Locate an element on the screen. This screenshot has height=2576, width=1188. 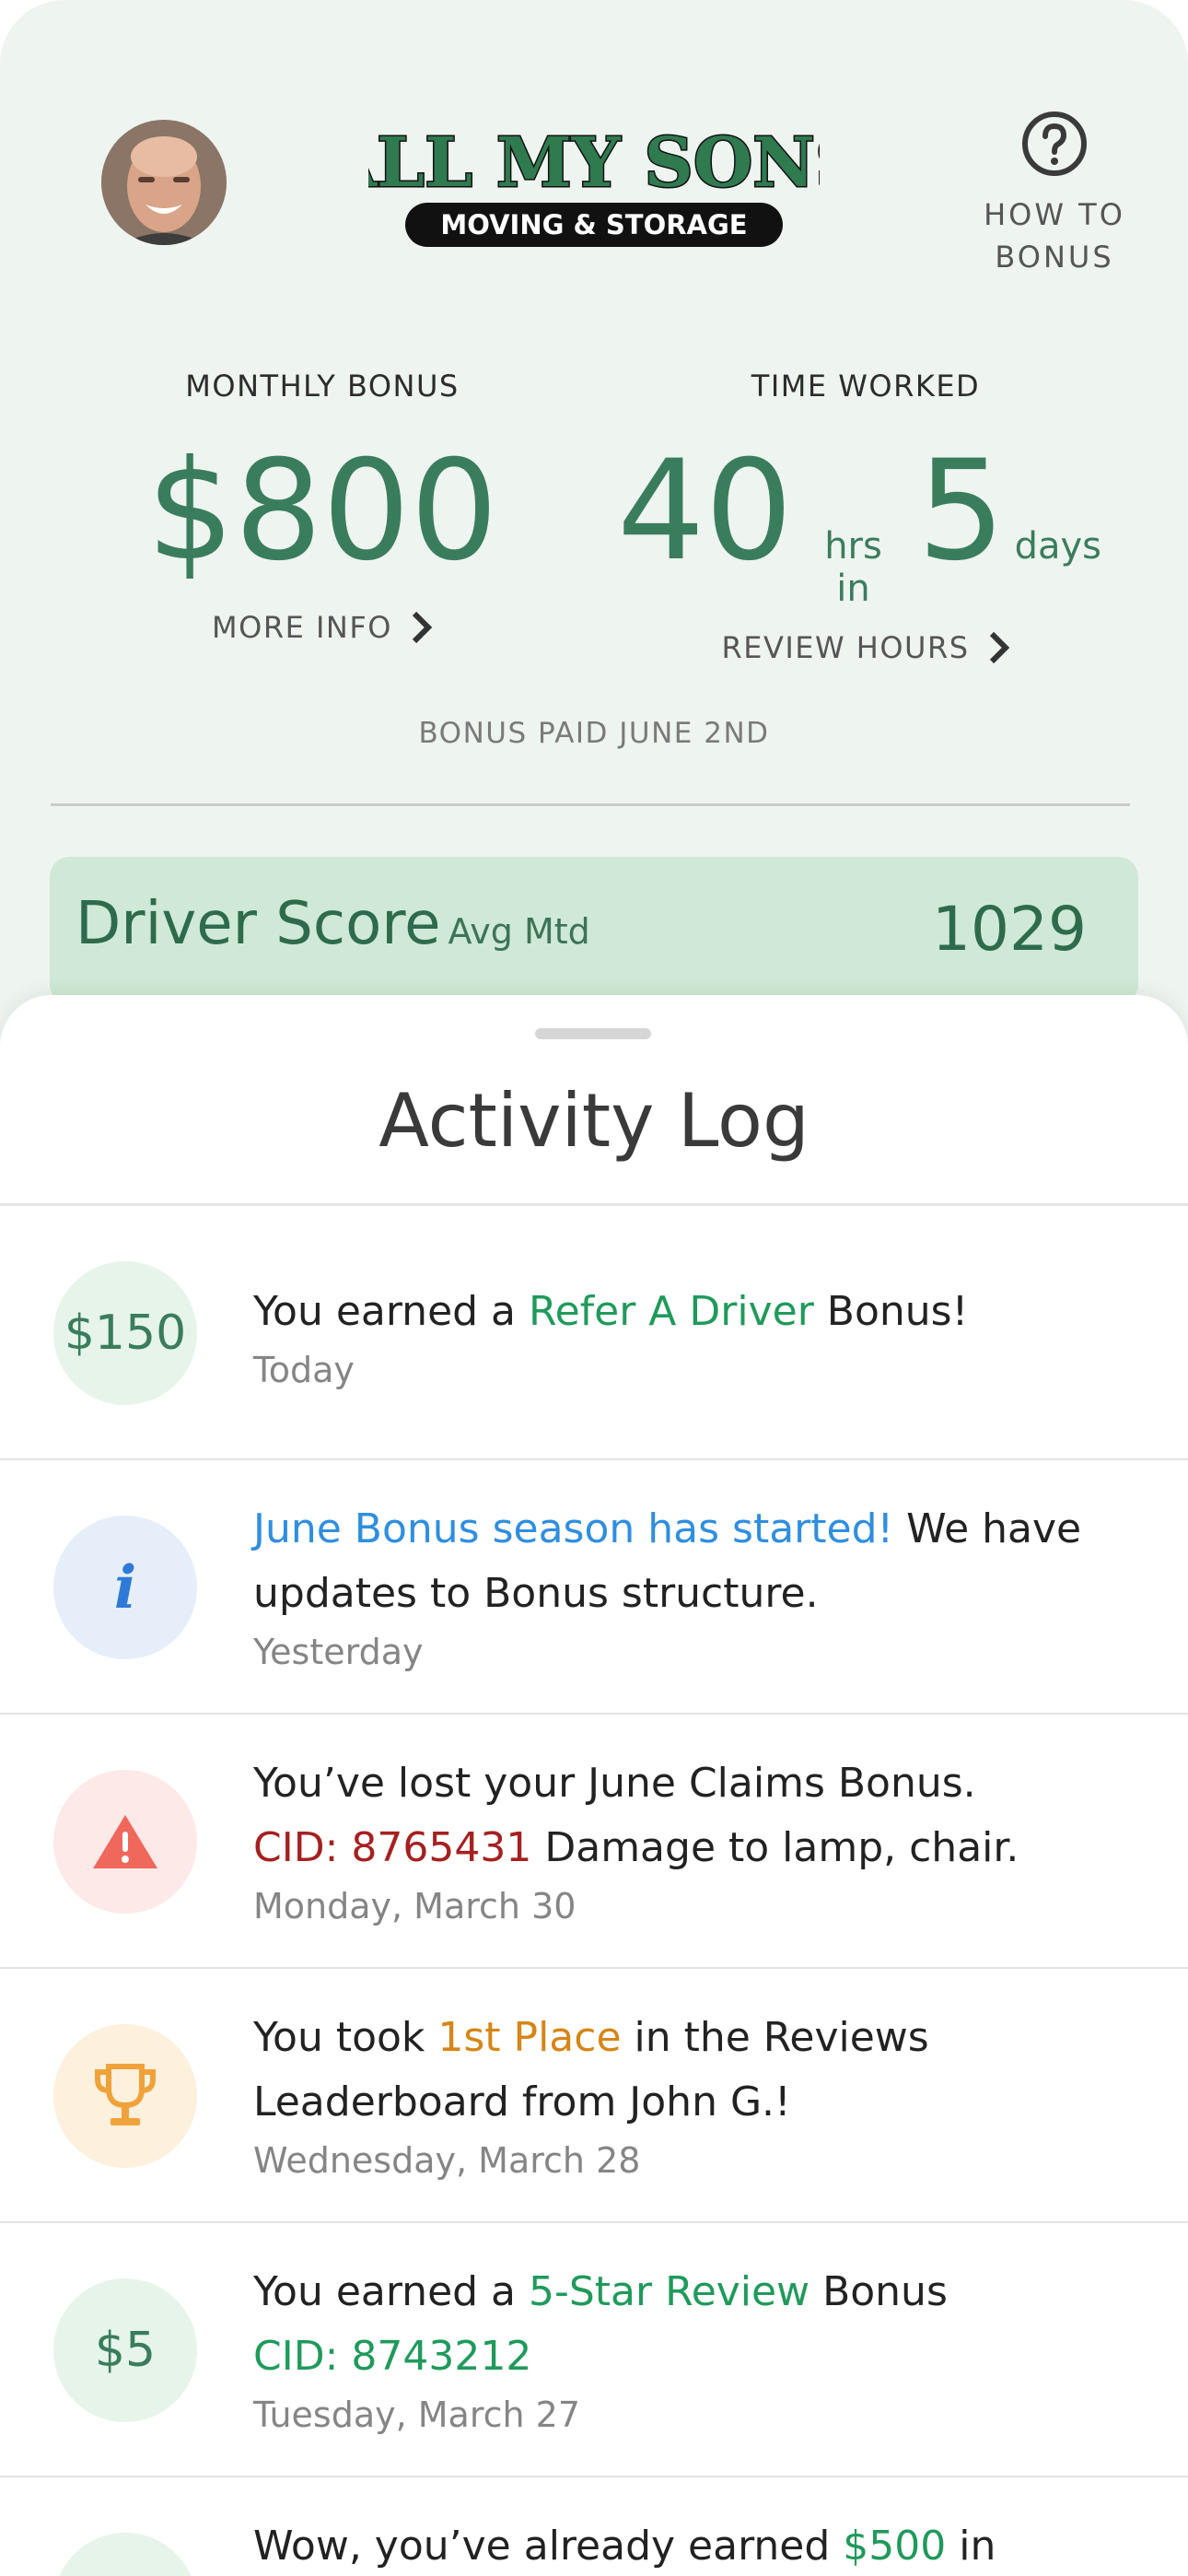
review-hours-link: REVIEW HOURS is located at coordinates (865, 647).